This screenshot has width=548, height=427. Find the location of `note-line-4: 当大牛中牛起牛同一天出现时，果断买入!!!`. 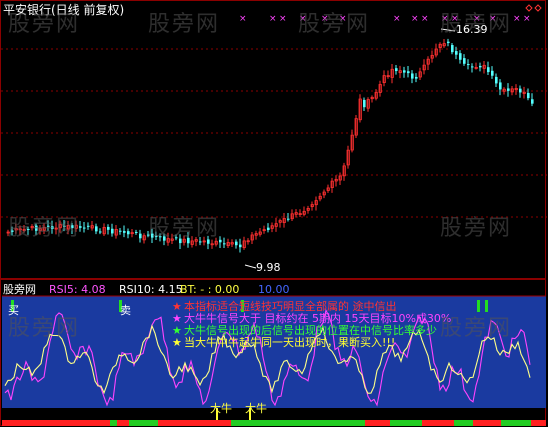

note-line-4: 当大牛中牛起牛同一天出现时，果断买入!!! is located at coordinates (290, 342).